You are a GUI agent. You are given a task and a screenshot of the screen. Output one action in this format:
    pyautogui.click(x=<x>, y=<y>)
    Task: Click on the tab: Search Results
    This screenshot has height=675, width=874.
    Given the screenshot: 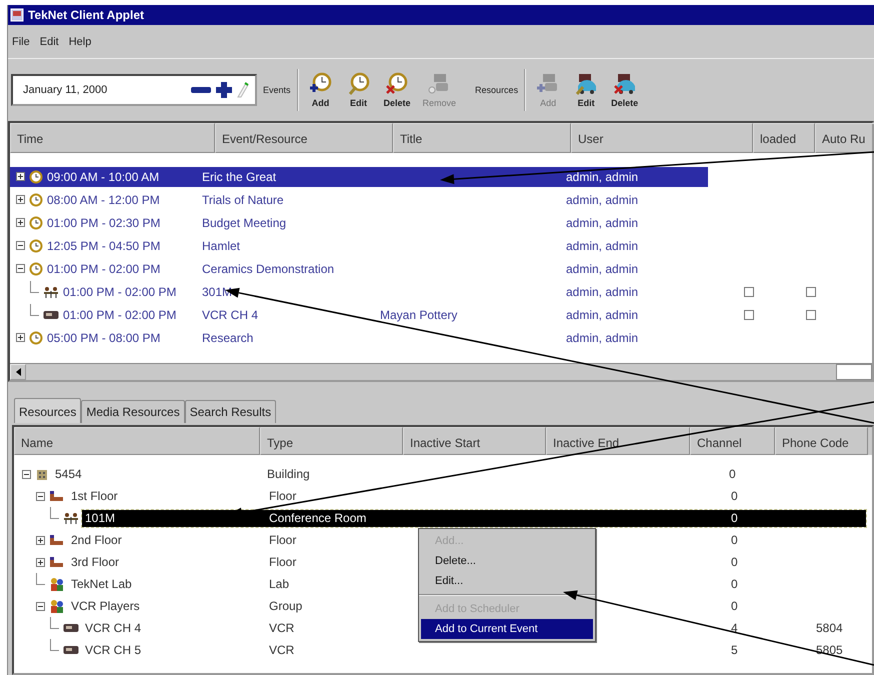 What is the action you would take?
    pyautogui.click(x=230, y=411)
    